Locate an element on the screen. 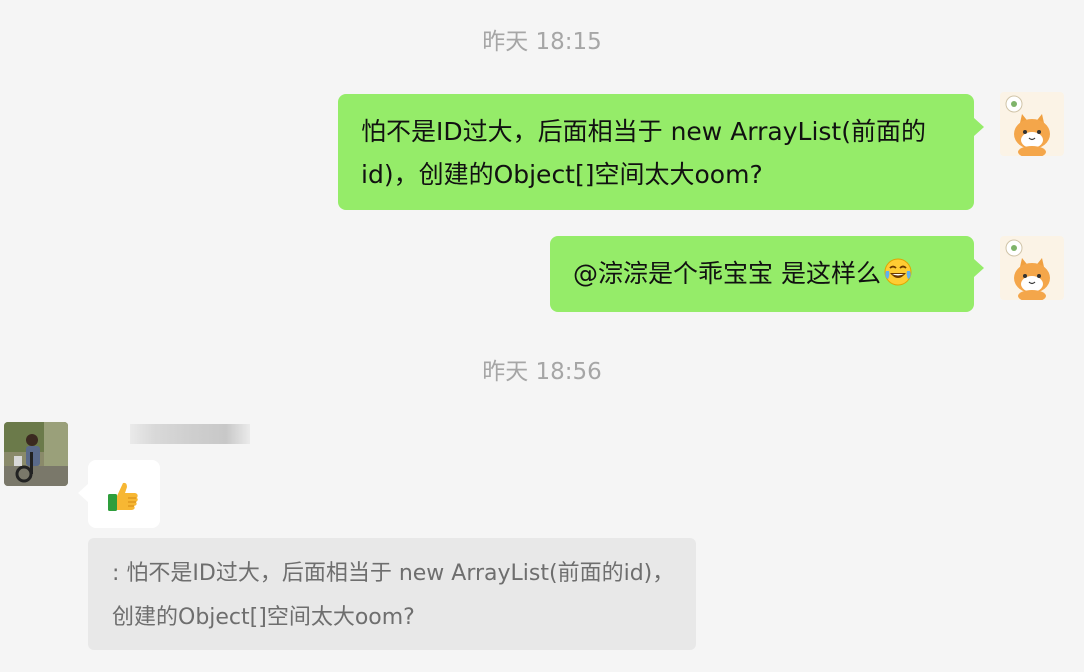 The height and width of the screenshot is (672, 1084). thumbs-up-icon is located at coordinates (123, 502).